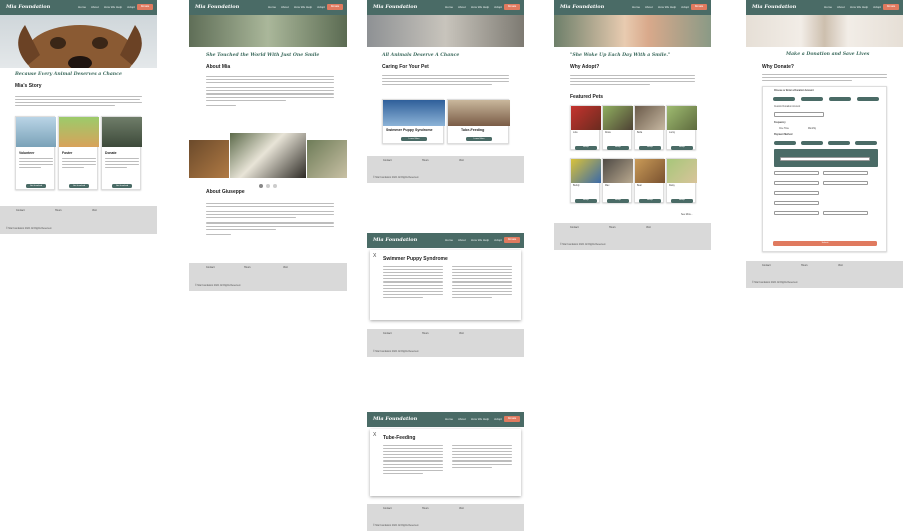  What do you see at coordinates (796, 203) in the screenshot?
I see `state-input` at bounding box center [796, 203].